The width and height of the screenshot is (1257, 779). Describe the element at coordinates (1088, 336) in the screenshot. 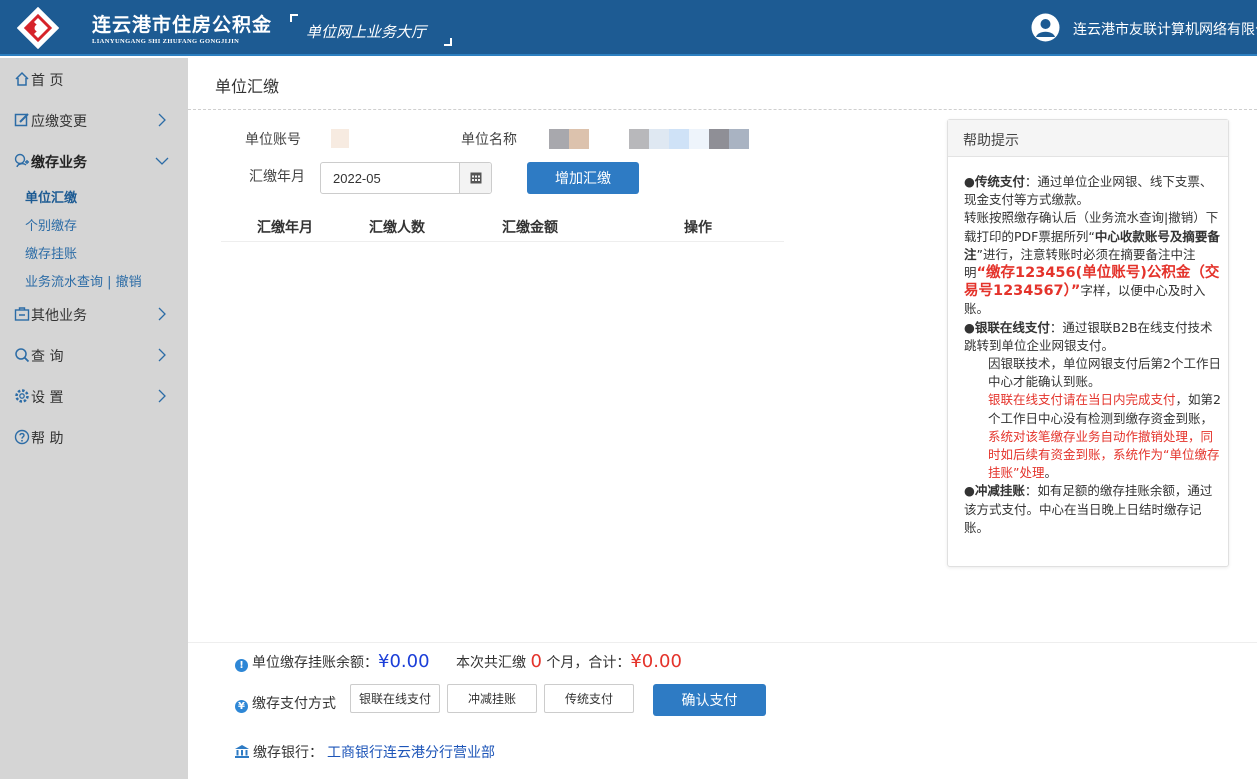

I see `help-unionpay: ●银联在线支付：通过银联B2B在线支付技术跳转到单位企业网银支付。` at that location.